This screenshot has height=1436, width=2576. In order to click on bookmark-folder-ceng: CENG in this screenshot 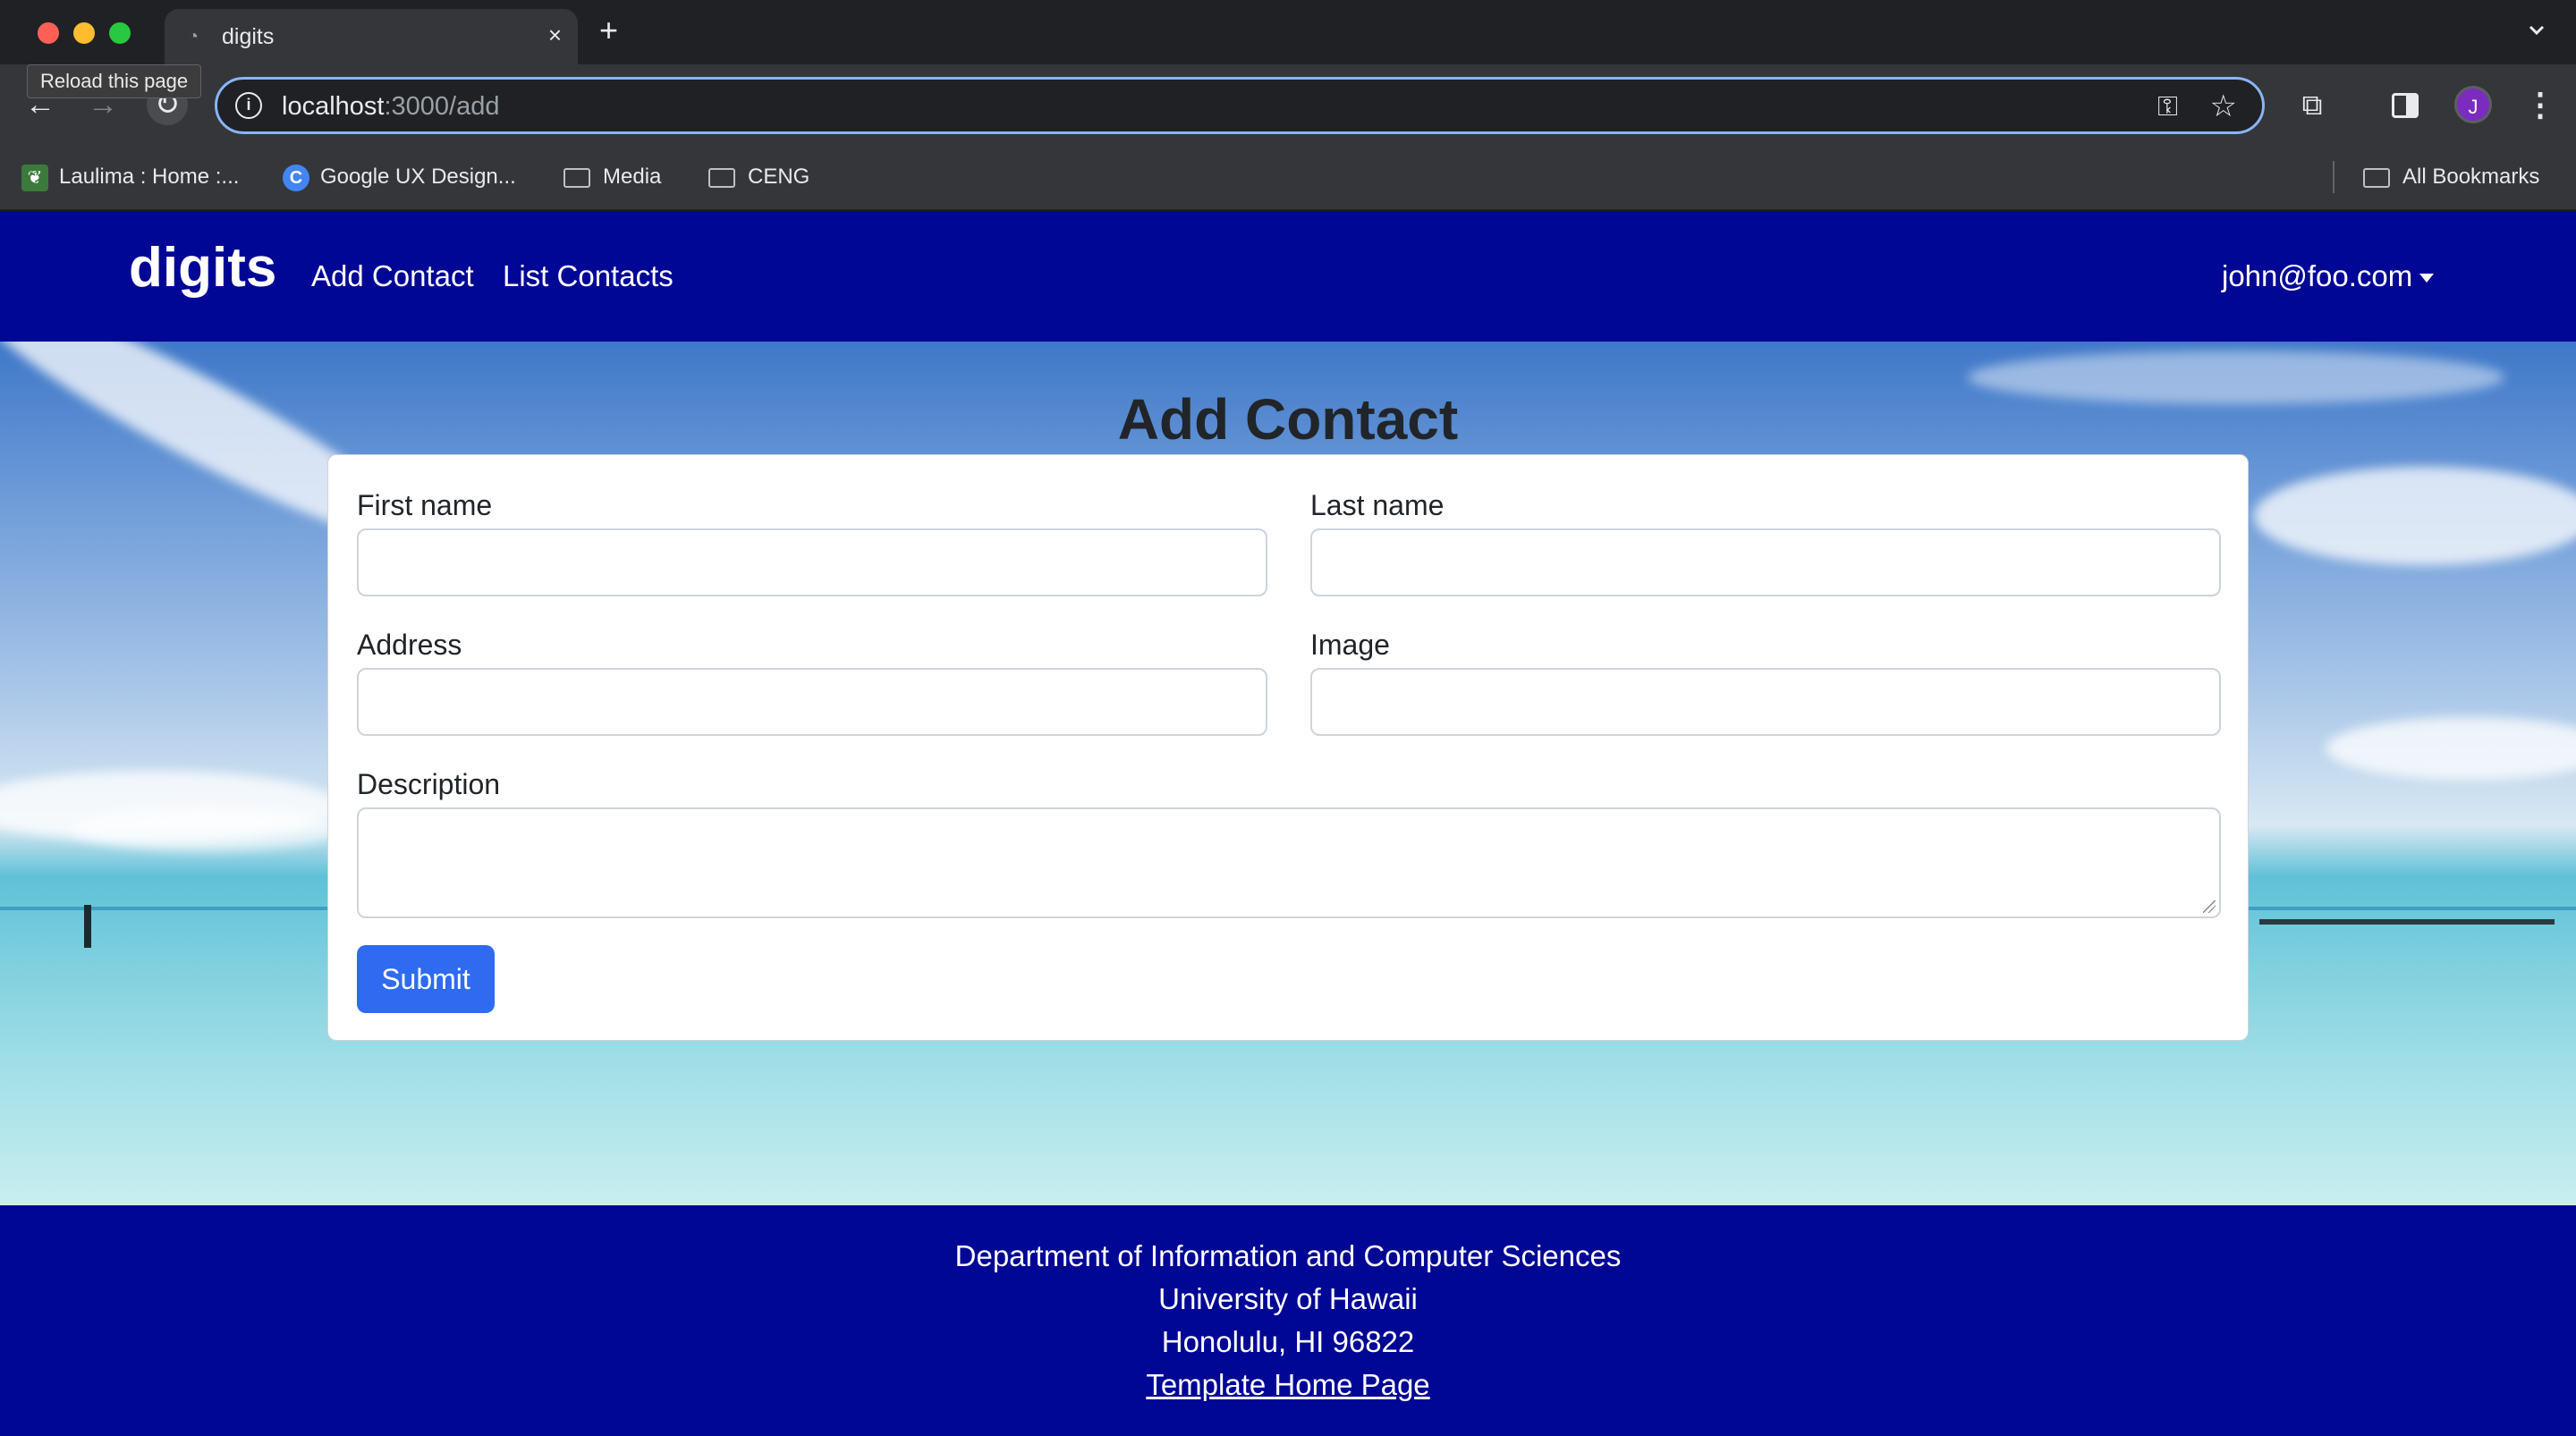, I will do `click(758, 177)`.